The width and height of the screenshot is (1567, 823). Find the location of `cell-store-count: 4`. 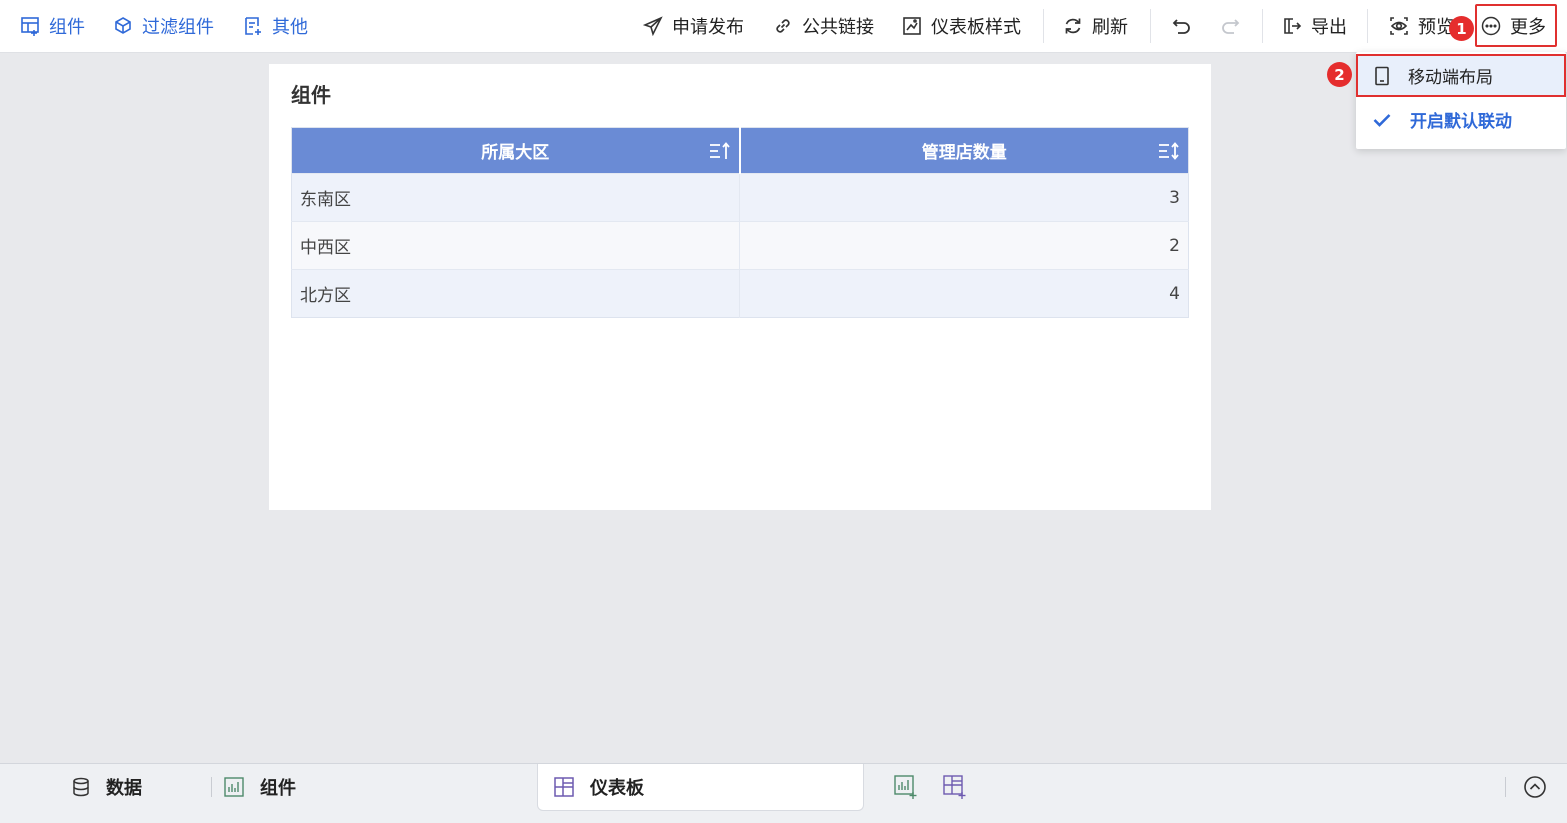

cell-store-count: 4 is located at coordinates (964, 293).